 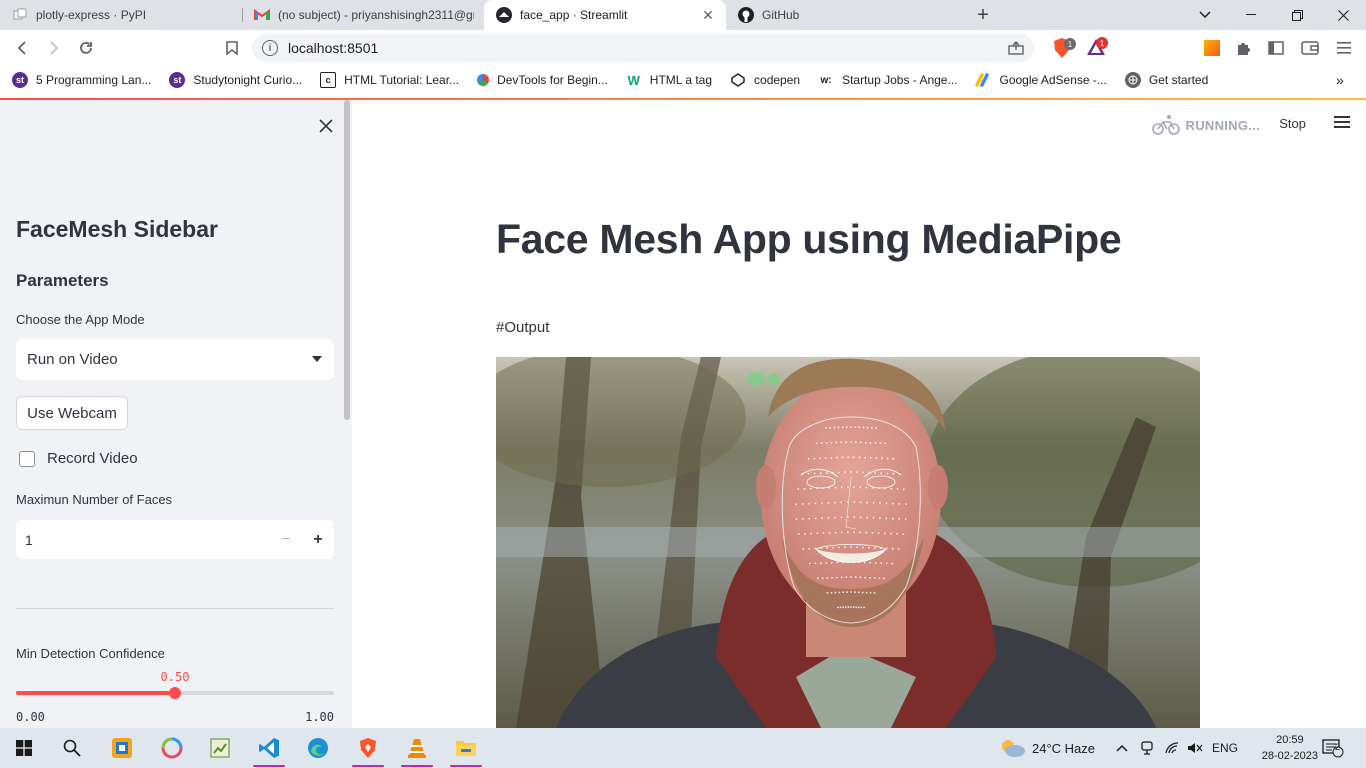 I want to click on clock-date: 28-02-2023, so click(x=1289, y=756).